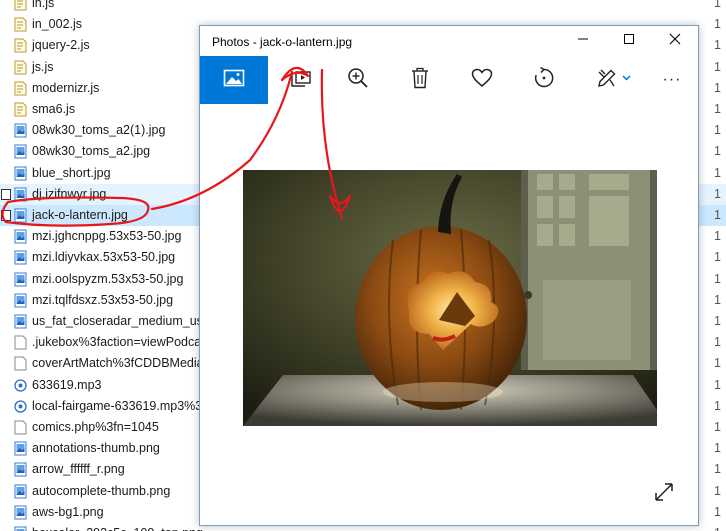 This screenshot has height=531, width=726. What do you see at coordinates (57, 24) in the screenshot?
I see `file-name: in_002.js` at bounding box center [57, 24].